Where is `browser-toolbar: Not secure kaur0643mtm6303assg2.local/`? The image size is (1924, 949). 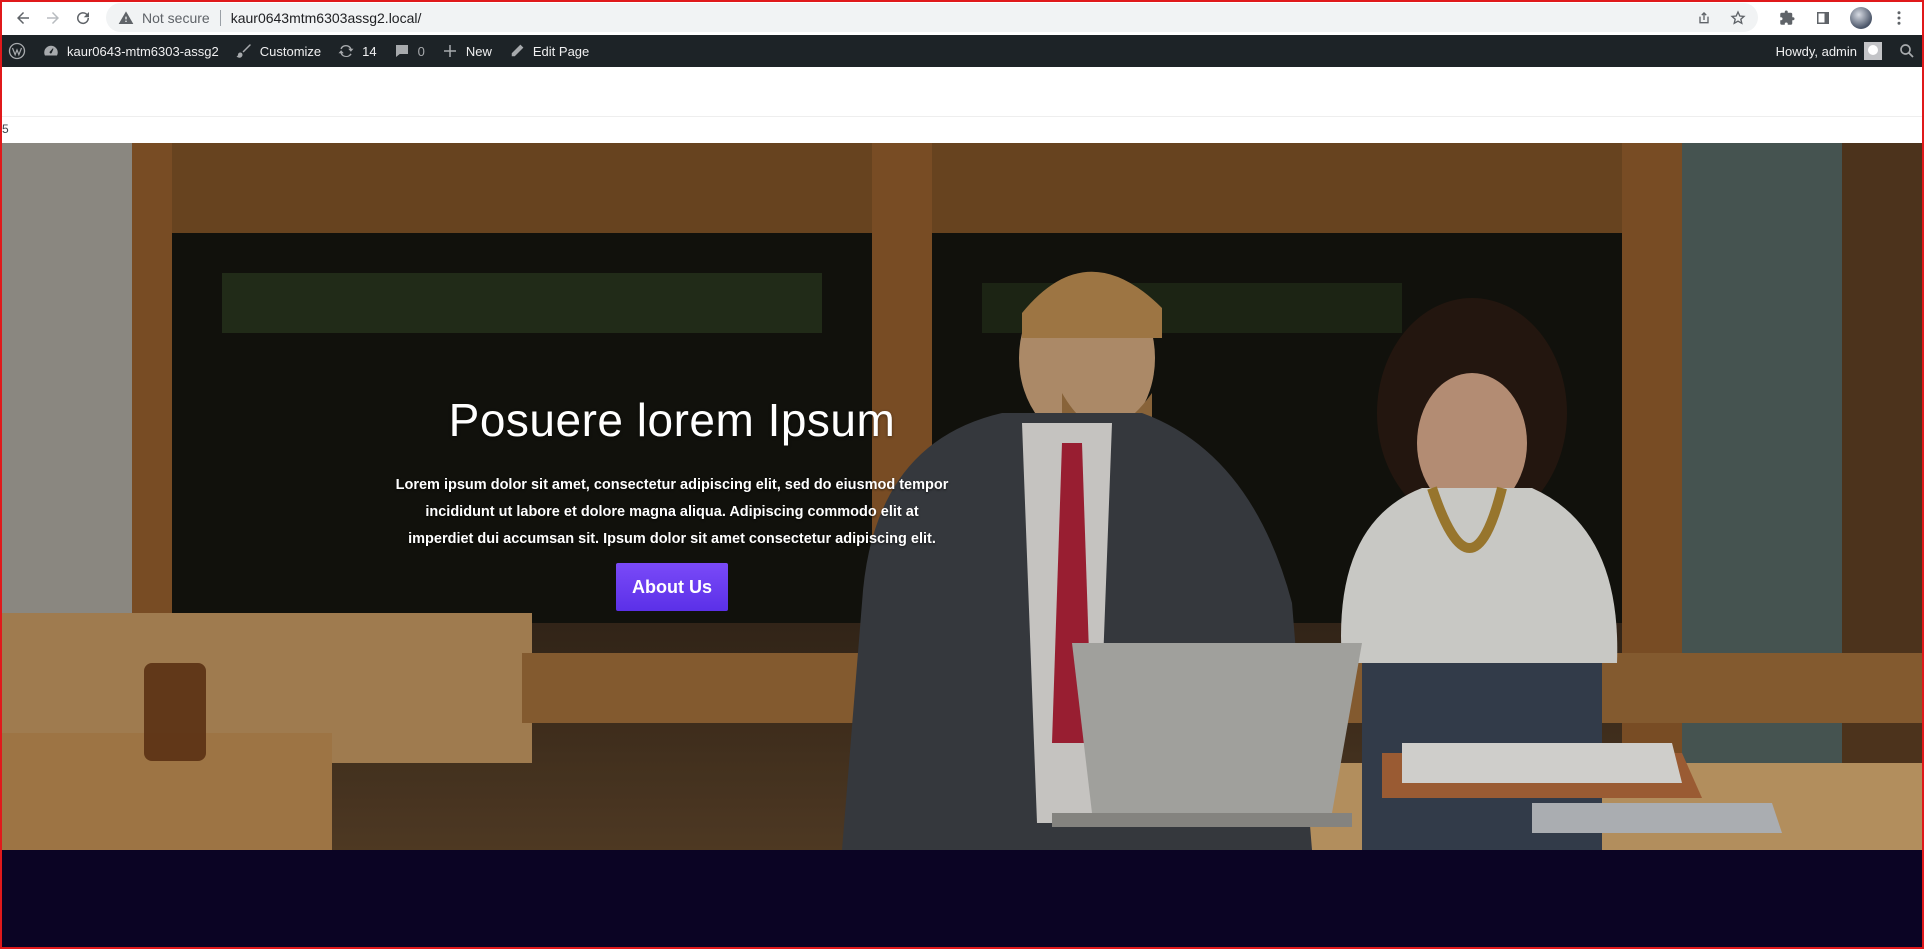
browser-toolbar: Not secure kaur0643mtm6303assg2.local/ is located at coordinates (962, 17).